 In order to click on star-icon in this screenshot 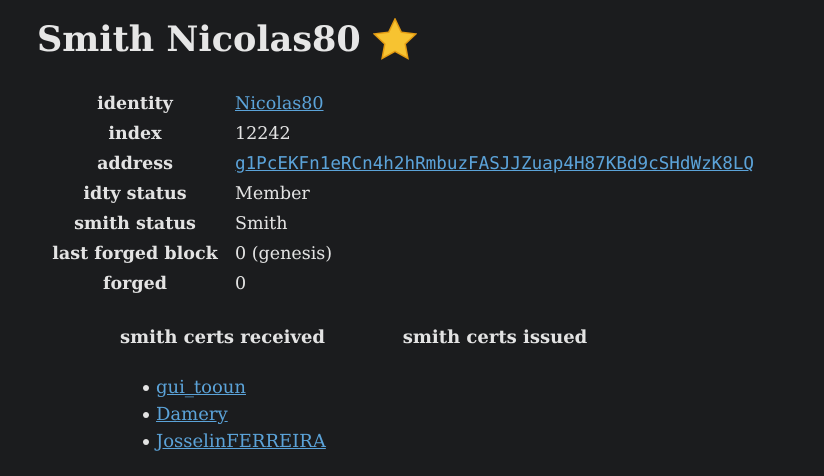, I will do `click(394, 39)`.